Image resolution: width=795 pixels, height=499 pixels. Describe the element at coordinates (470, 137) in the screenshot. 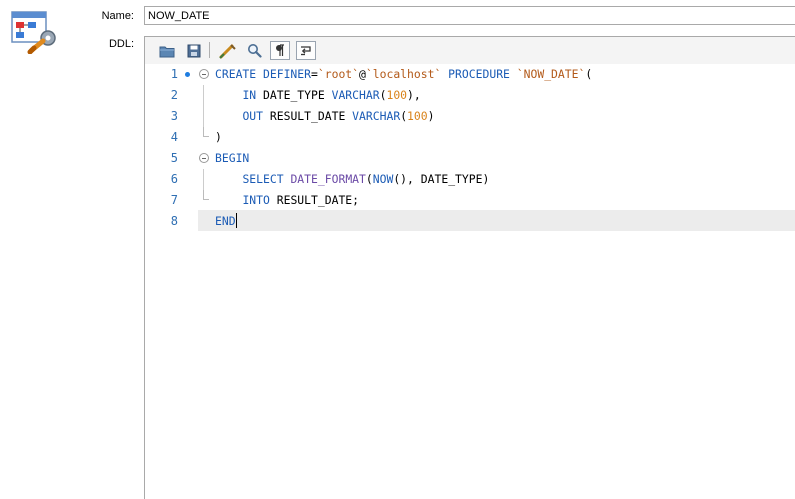

I see `code-line: 4)` at that location.